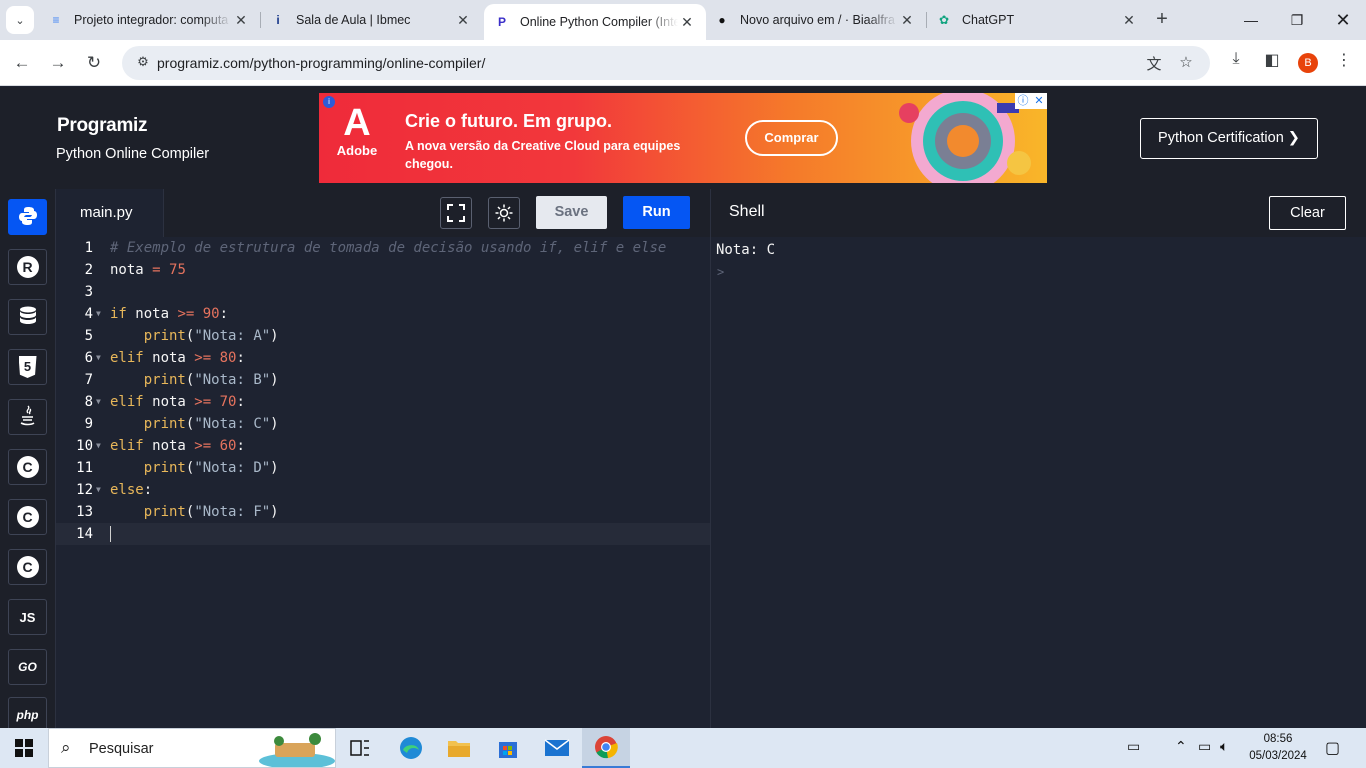 This screenshot has height=768, width=1366. Describe the element at coordinates (571, 212) in the screenshot. I see `save-button: Save` at that location.